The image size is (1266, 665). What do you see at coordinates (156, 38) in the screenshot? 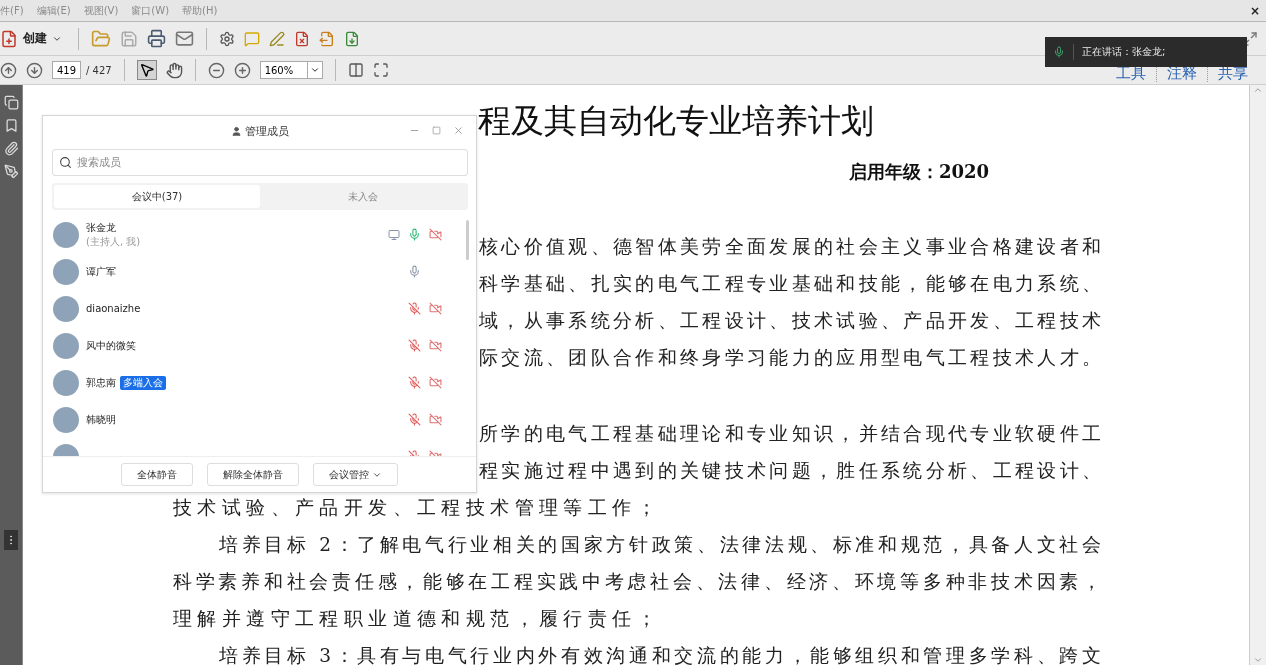
I see `print-icon` at bounding box center [156, 38].